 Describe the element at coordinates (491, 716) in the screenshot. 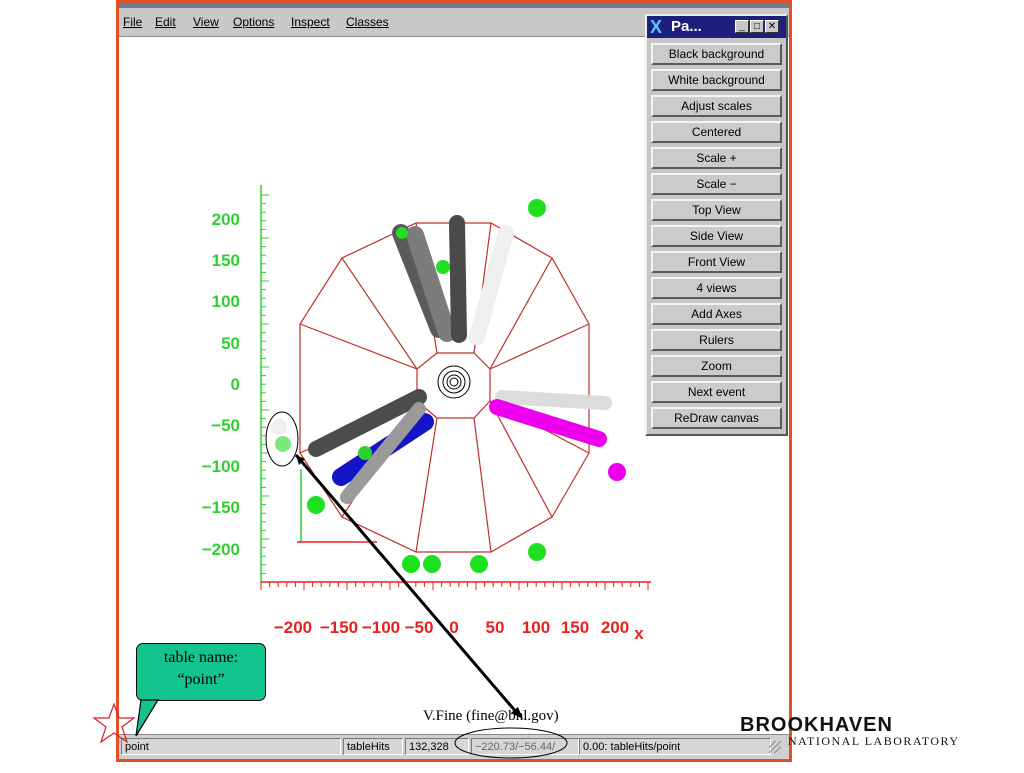

I see `author-credit: V.Fine (fine@bnl.gov)` at that location.